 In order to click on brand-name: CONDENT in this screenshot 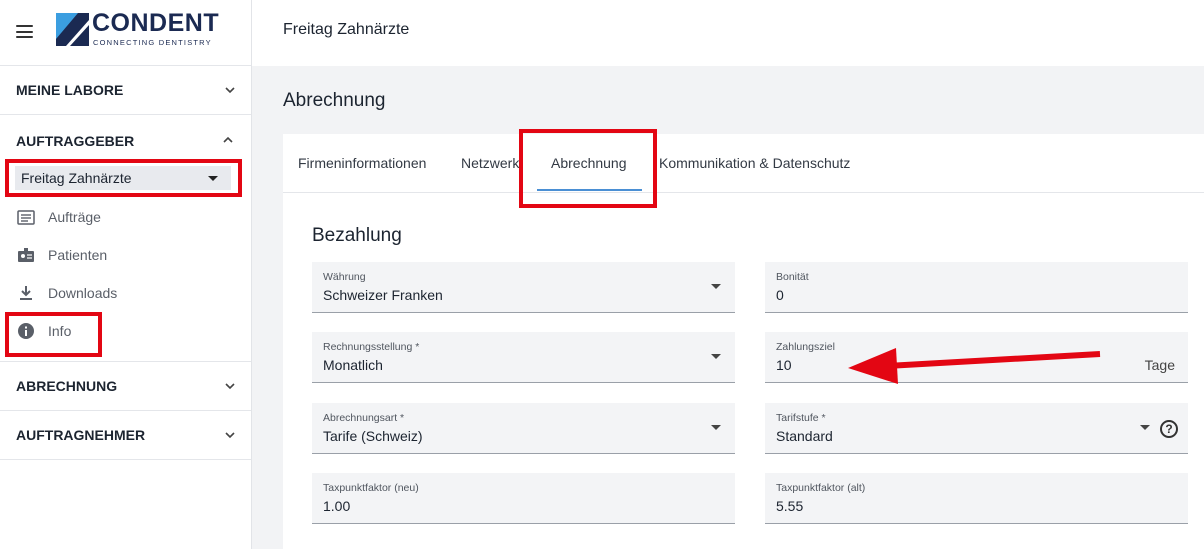, I will do `click(156, 23)`.